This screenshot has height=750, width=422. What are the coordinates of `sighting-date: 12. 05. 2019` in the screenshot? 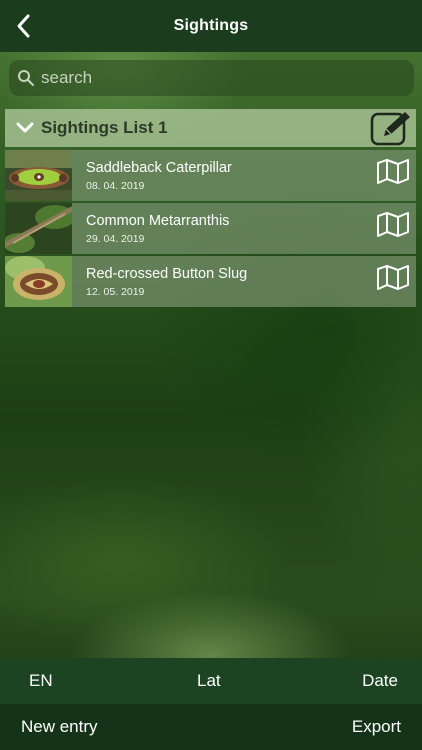 It's located at (115, 292).